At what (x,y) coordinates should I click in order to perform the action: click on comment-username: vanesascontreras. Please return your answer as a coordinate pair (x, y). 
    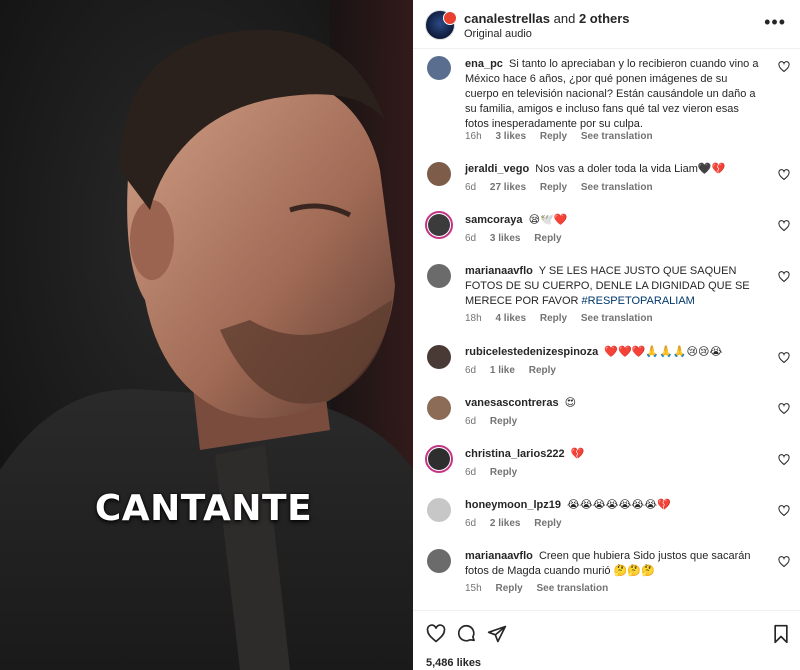
    Looking at the image, I should click on (512, 403).